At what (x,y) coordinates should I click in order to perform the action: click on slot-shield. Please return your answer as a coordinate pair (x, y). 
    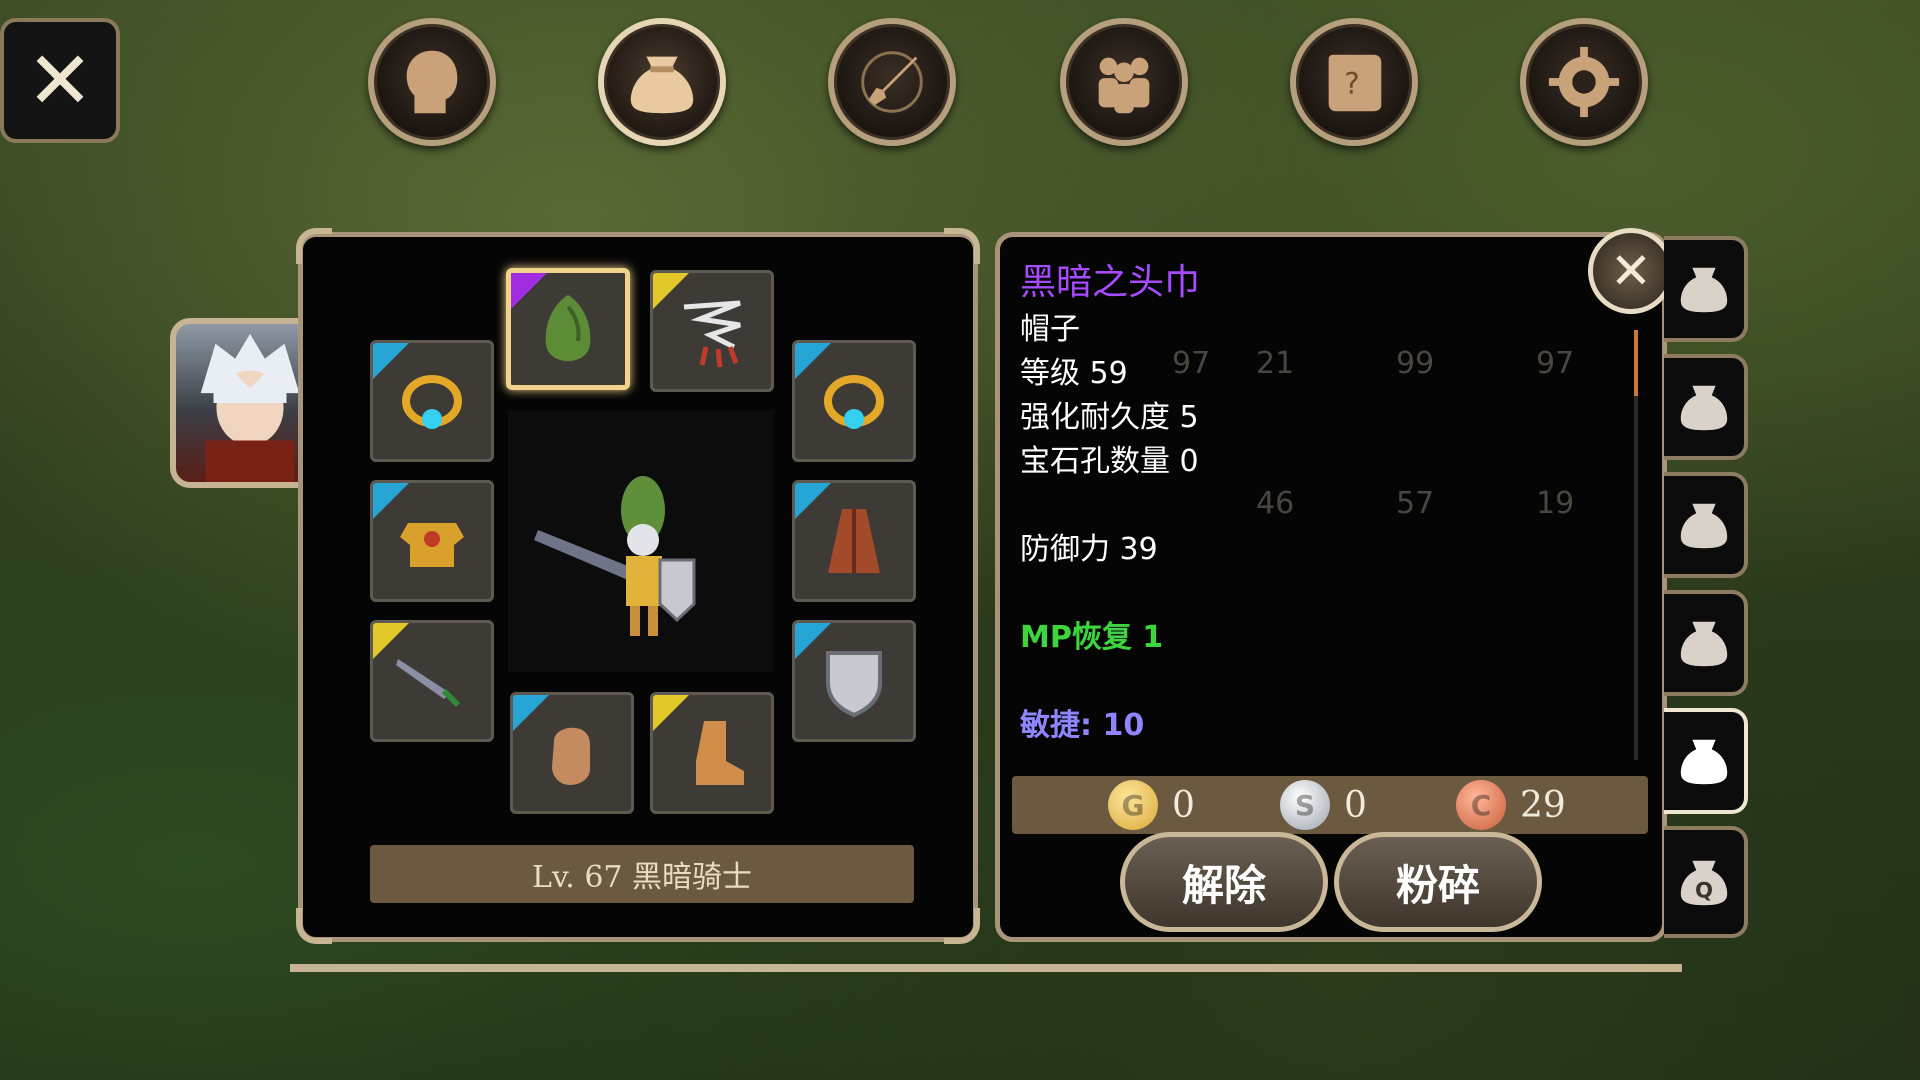
    Looking at the image, I should click on (854, 681).